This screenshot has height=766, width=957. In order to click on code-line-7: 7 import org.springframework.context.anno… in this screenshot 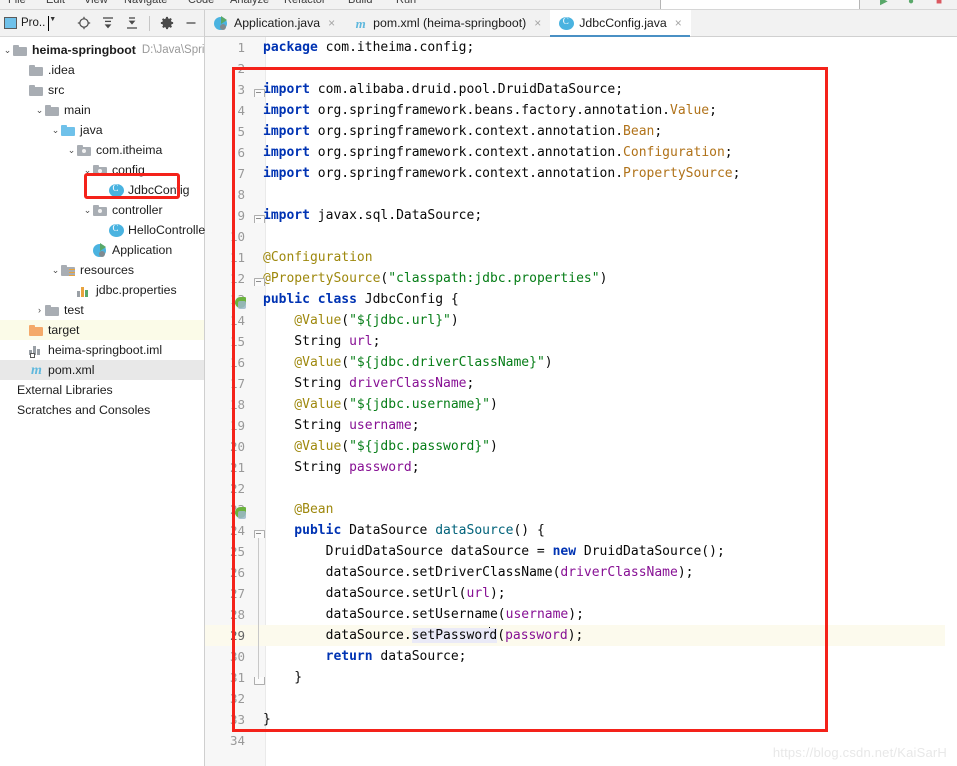, I will do `click(581, 173)`.